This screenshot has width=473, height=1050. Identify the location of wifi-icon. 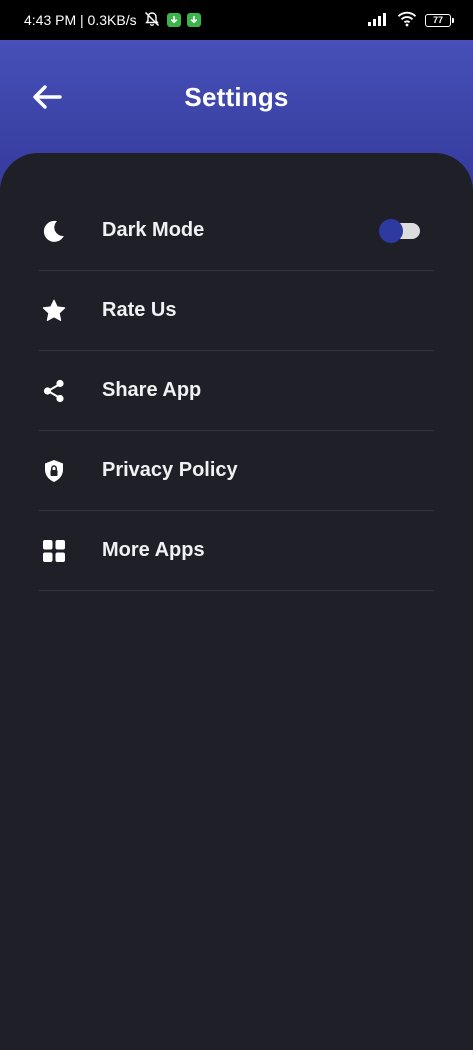
(407, 20).